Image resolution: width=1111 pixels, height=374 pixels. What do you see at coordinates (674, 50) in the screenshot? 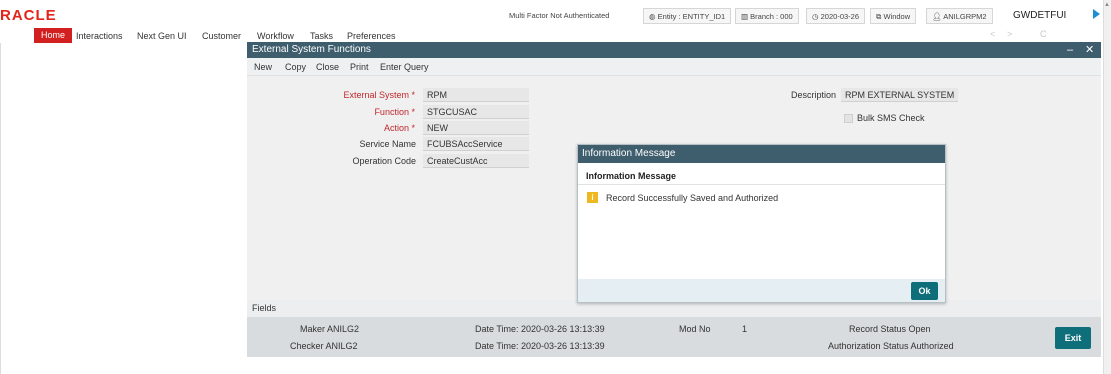
I see `window-title: External System Functions` at bounding box center [674, 50].